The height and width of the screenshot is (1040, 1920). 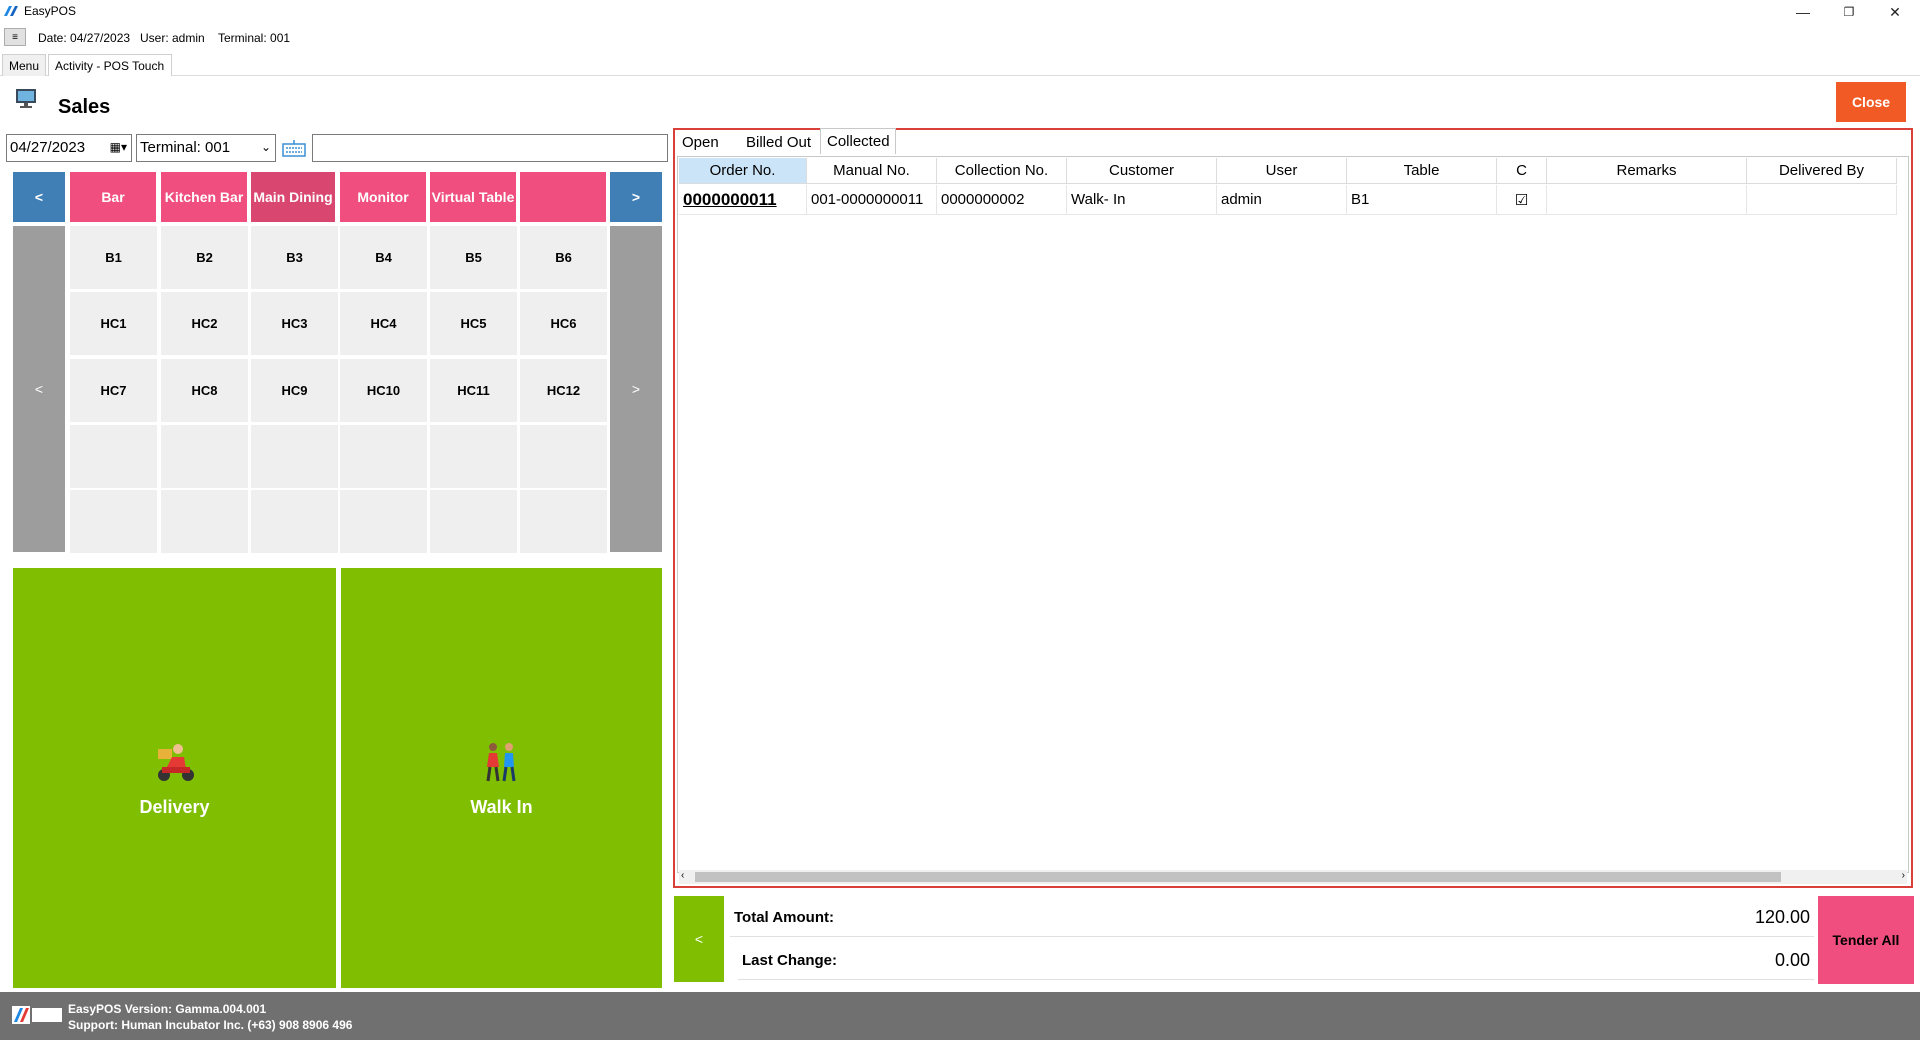 I want to click on date-picker: 04/27/2023 ▦▾, so click(x=69, y=148).